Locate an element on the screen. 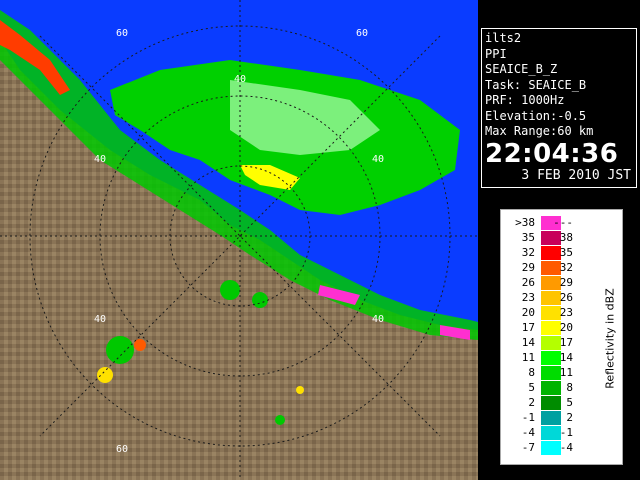  legend-row: -1 2 is located at coordinates (544, 418).